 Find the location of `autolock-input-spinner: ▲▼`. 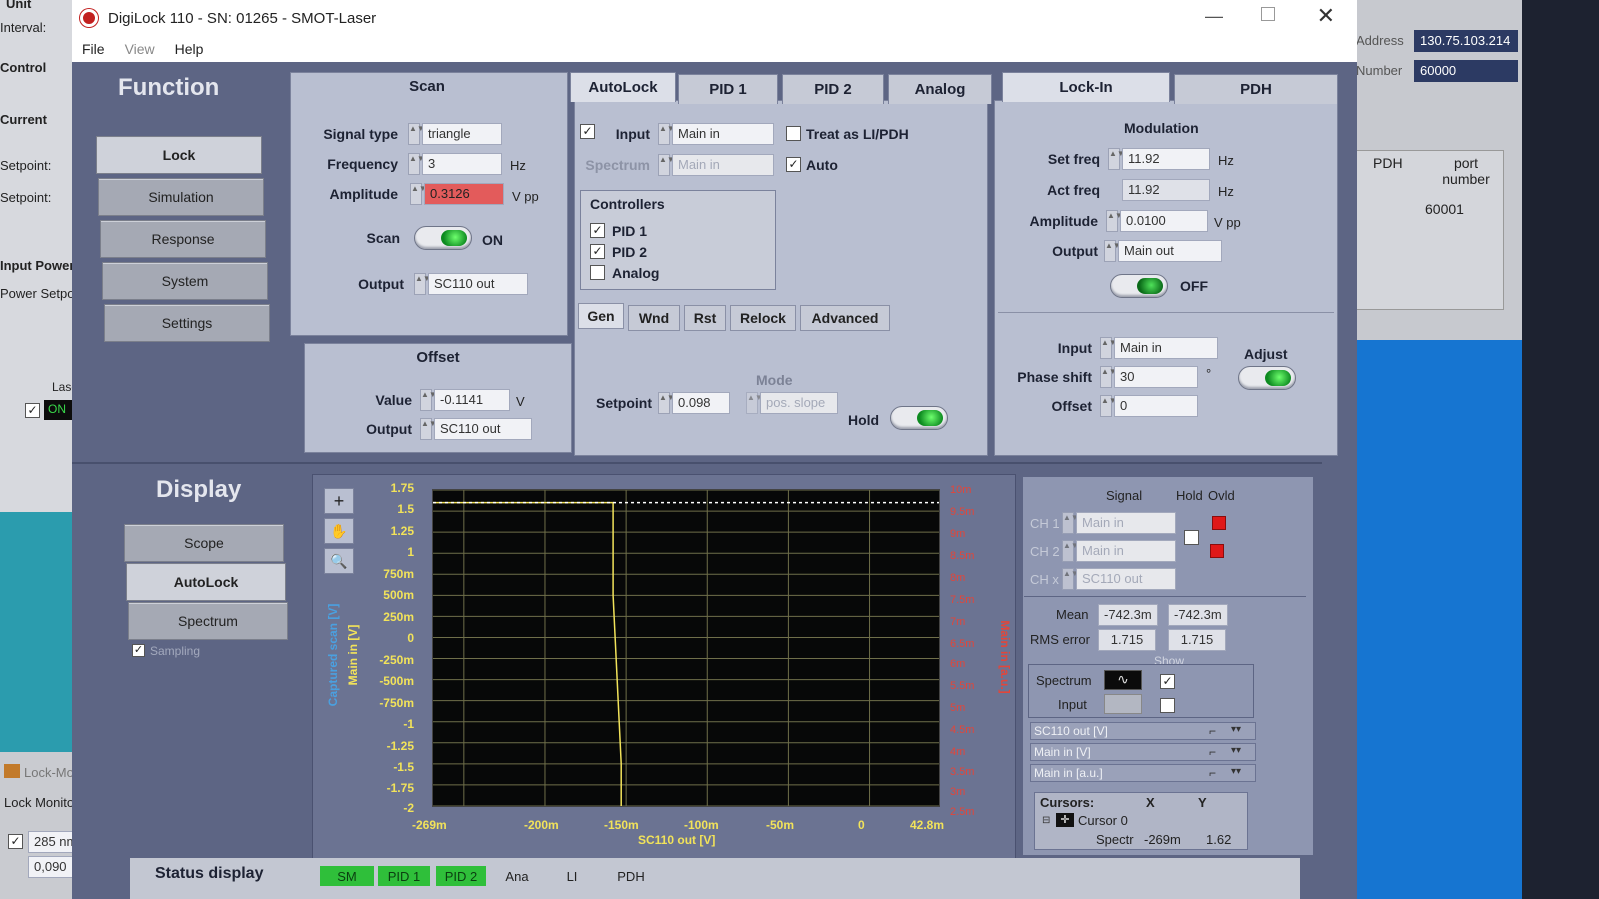

autolock-input-spinner: ▲▼ is located at coordinates (666, 134).